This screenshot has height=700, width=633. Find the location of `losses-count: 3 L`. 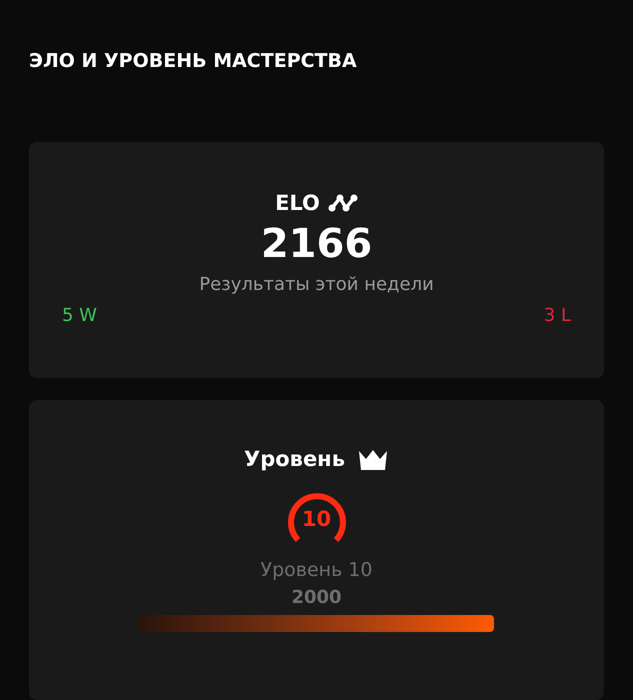

losses-count: 3 L is located at coordinates (557, 316).